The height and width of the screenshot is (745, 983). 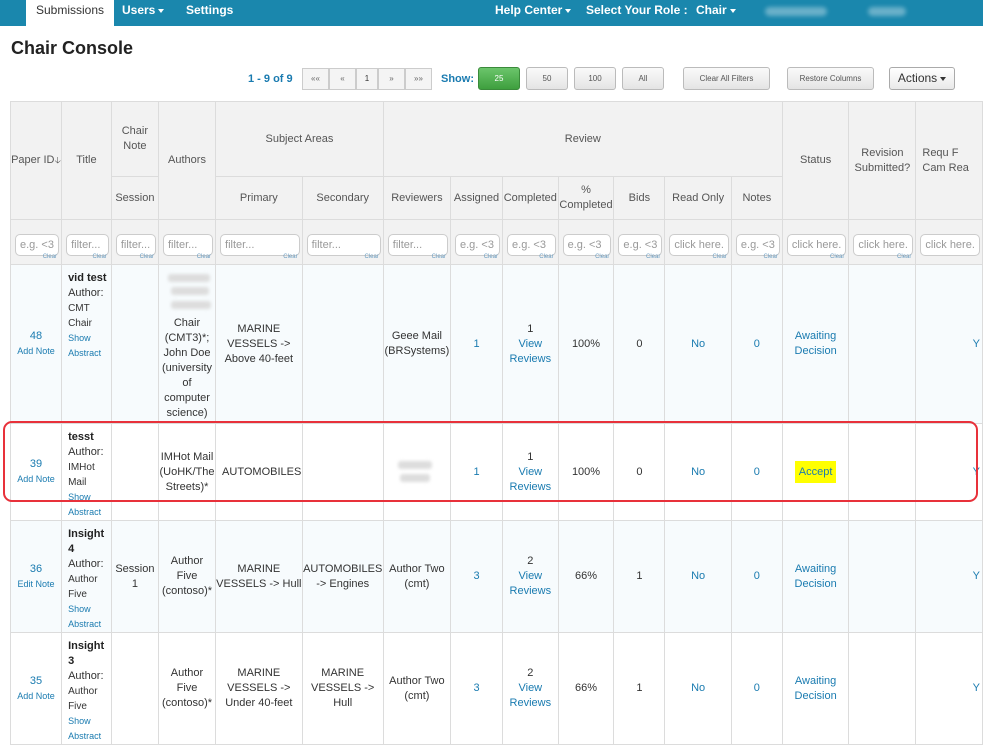 What do you see at coordinates (815, 160) in the screenshot?
I see `header-status: Status` at bounding box center [815, 160].